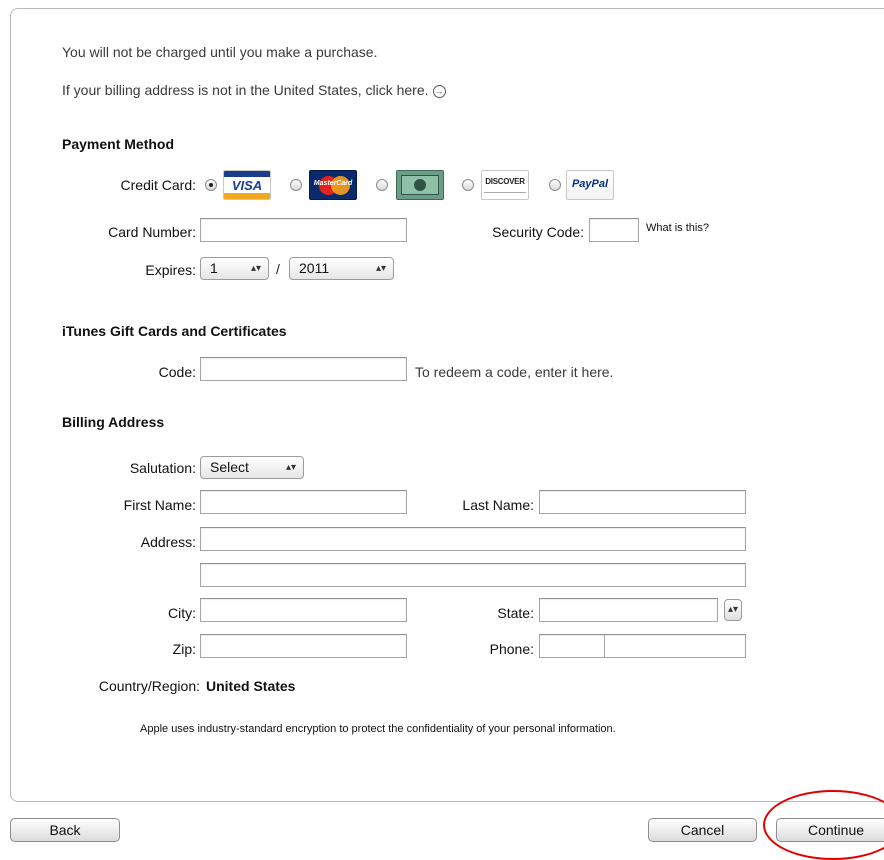 The height and width of the screenshot is (860, 884). I want to click on state-stepper-icon: ▴▾, so click(733, 610).